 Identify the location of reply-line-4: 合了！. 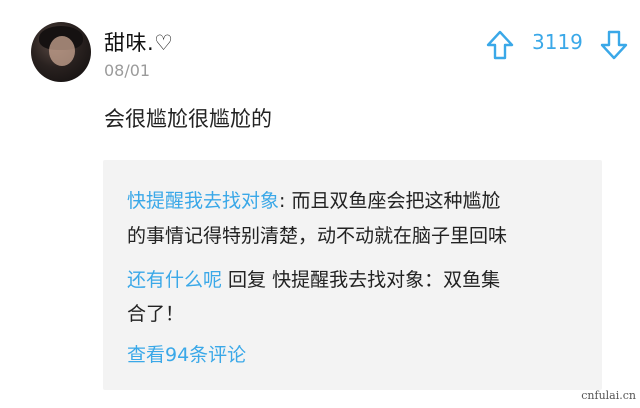
(155, 312).